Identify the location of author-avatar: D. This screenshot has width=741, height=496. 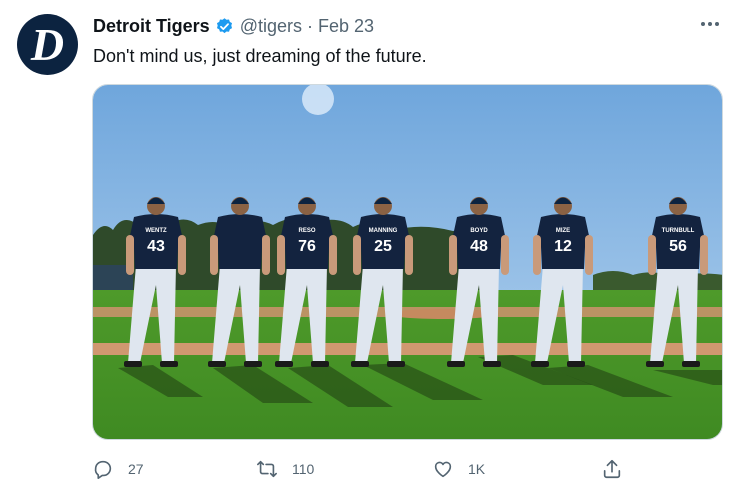
(47, 44).